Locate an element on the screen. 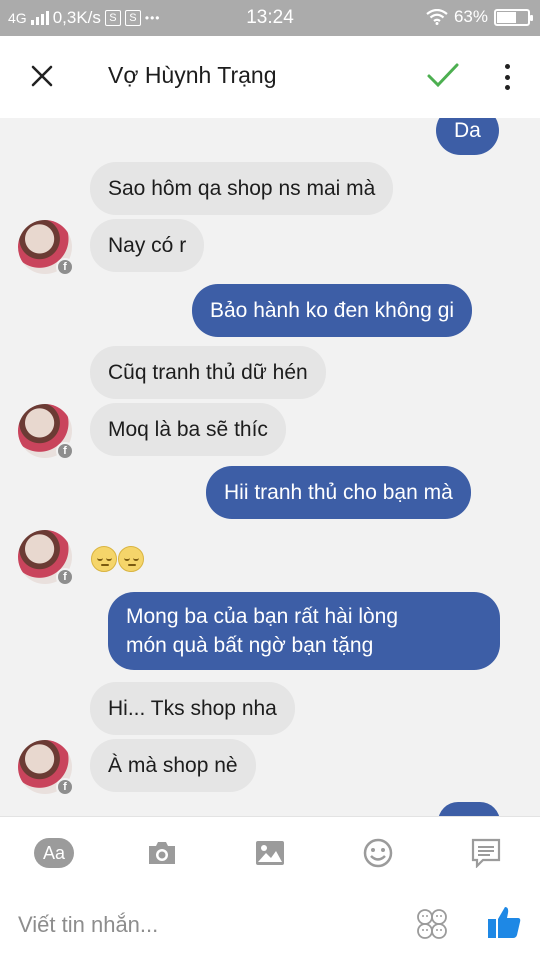  text-format-button: Aa is located at coordinates (54, 853).